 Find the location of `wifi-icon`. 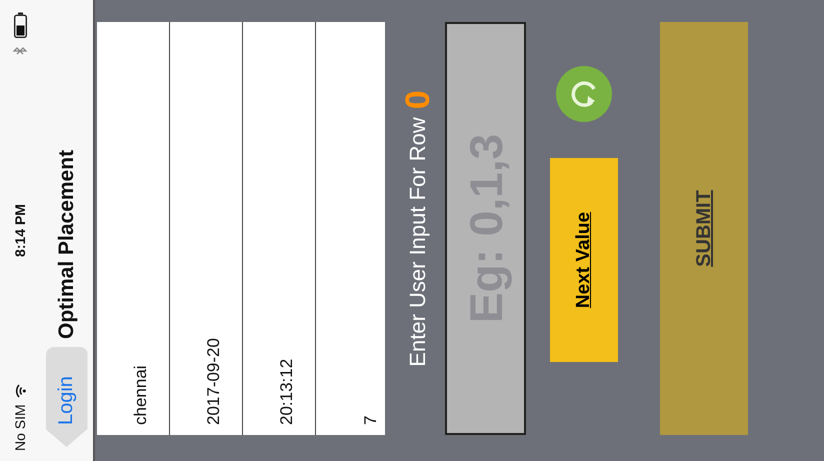

wifi-icon is located at coordinates (20, 391).